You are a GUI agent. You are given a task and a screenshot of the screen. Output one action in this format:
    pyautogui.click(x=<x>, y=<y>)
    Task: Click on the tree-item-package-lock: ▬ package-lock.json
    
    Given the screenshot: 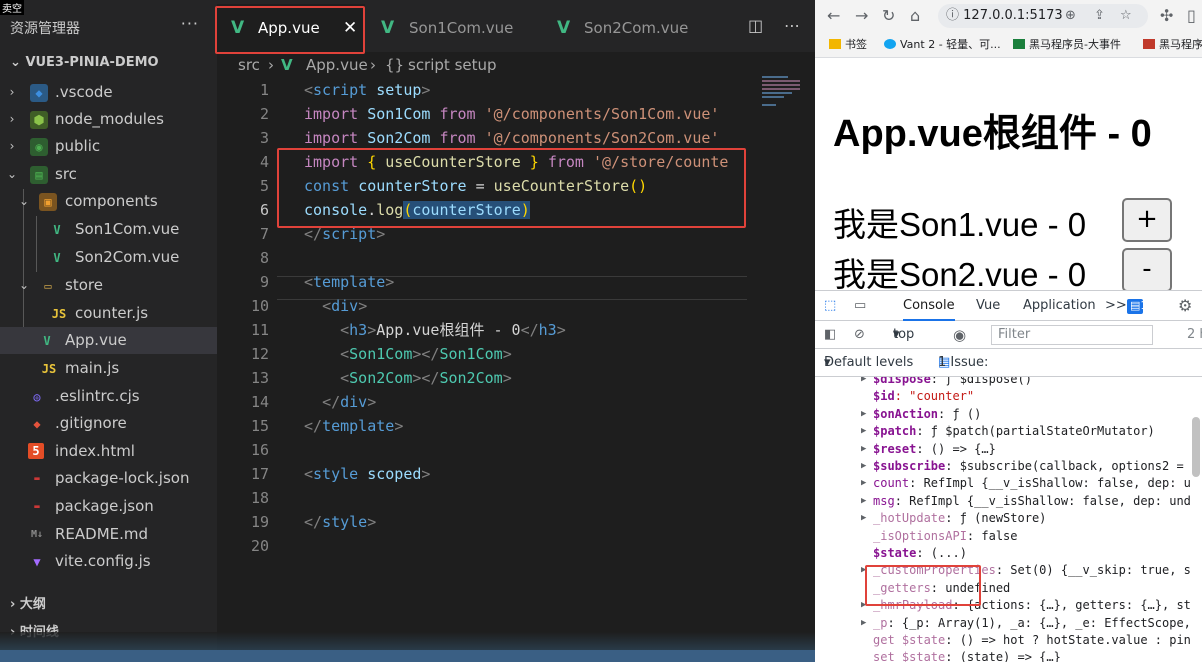 What is the action you would take?
    pyautogui.click(x=108, y=478)
    